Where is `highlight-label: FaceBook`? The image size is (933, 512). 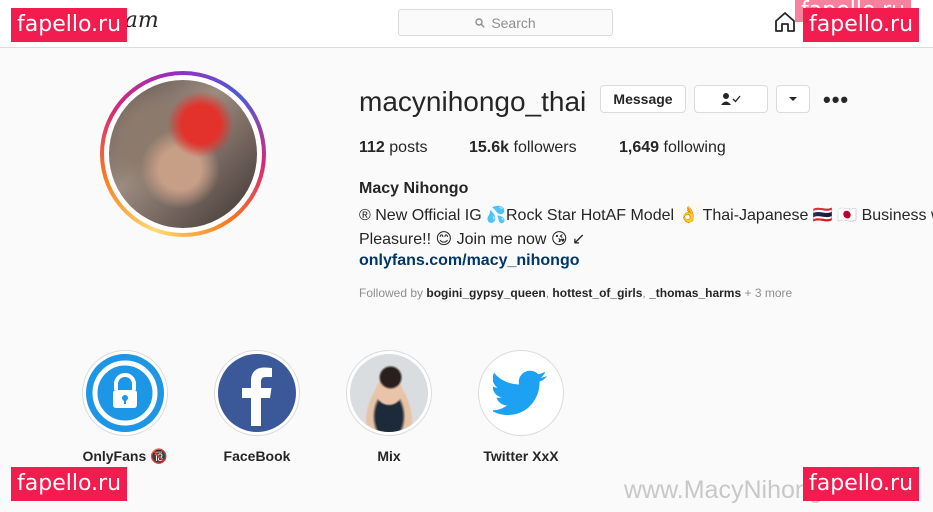
highlight-label: FaceBook is located at coordinates (257, 456).